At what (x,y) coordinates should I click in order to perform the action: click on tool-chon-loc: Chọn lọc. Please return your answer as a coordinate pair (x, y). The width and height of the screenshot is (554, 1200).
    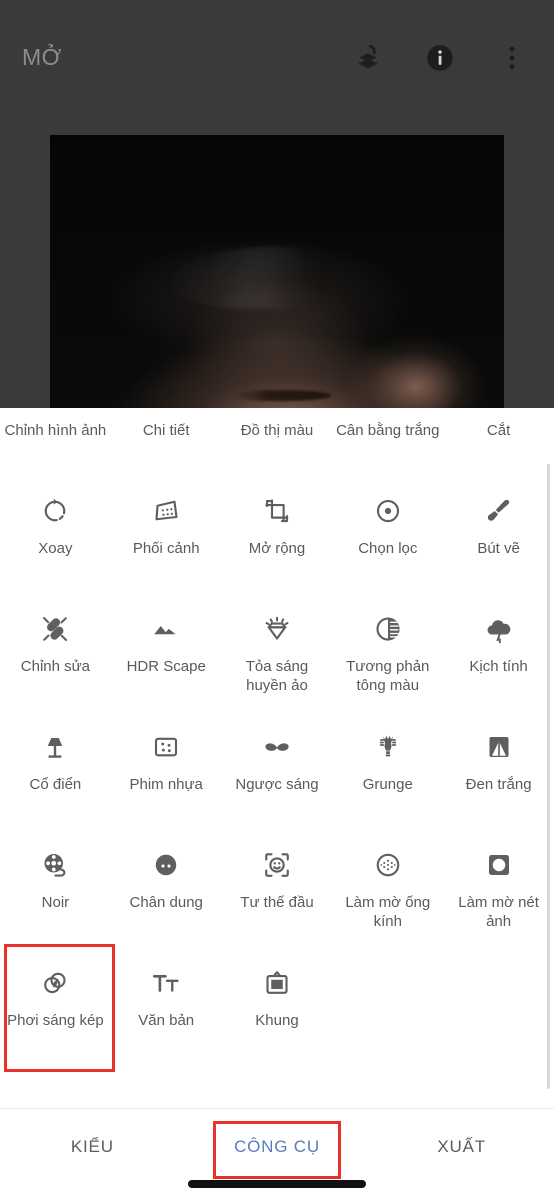
    Looking at the image, I should click on (387, 537).